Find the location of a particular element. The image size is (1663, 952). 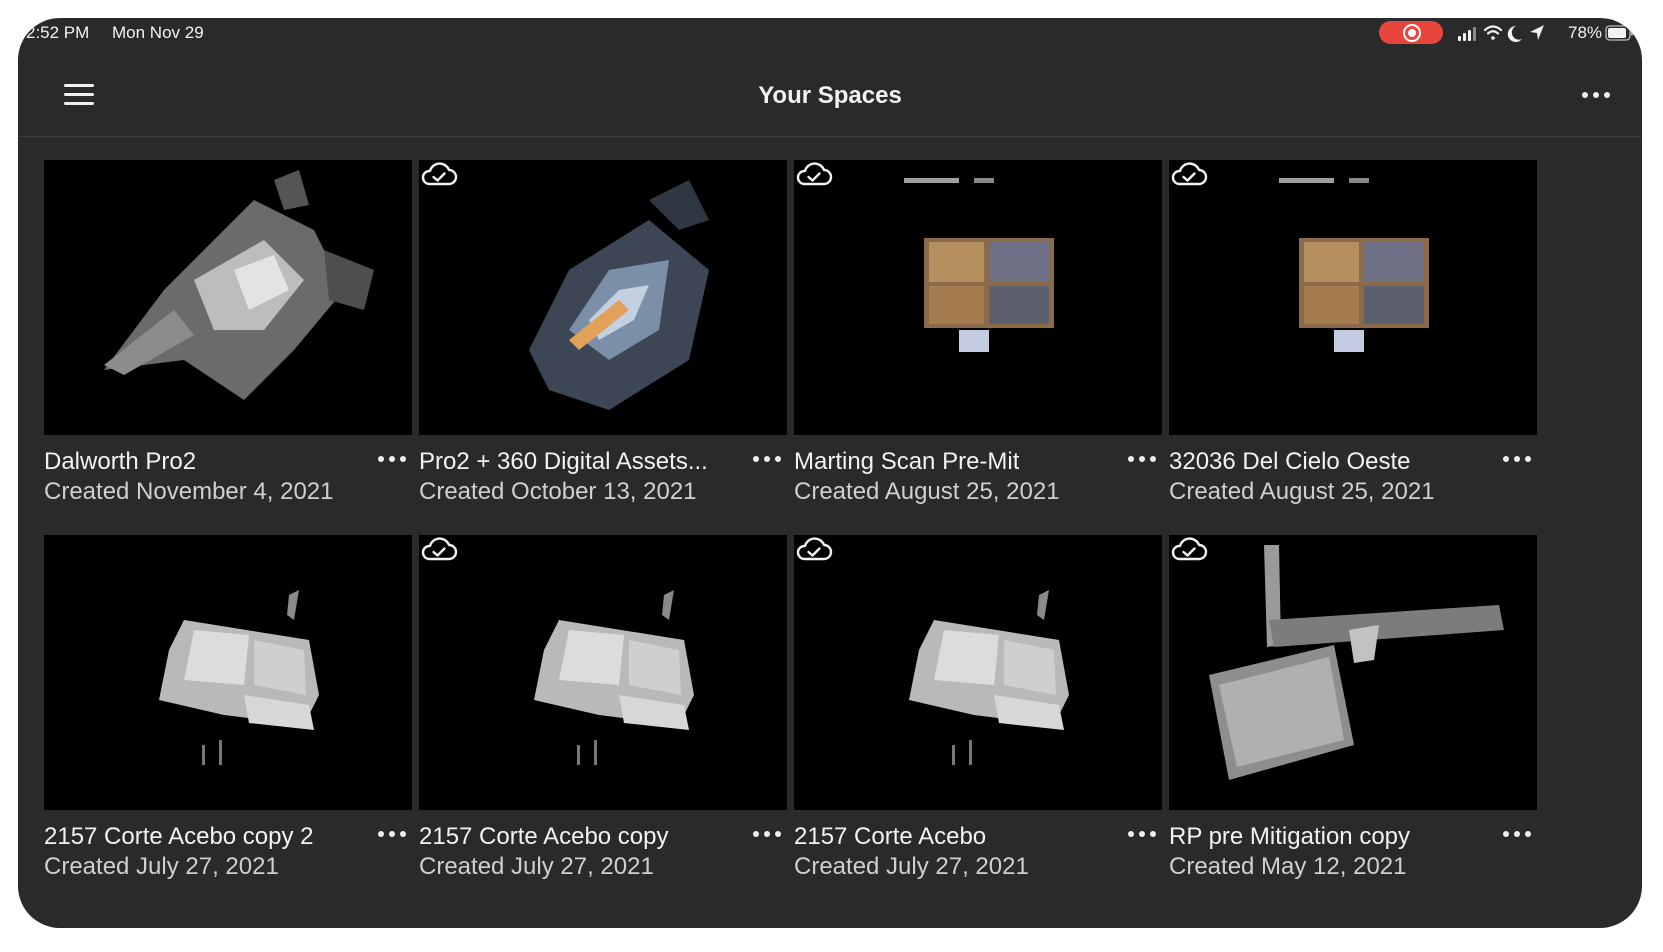

space-title: Dalworth Pro2 is located at coordinates (120, 461).